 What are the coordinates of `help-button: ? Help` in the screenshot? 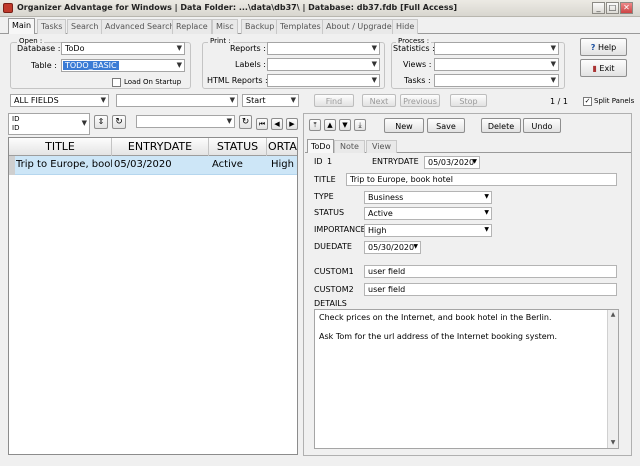 It's located at (603, 47).